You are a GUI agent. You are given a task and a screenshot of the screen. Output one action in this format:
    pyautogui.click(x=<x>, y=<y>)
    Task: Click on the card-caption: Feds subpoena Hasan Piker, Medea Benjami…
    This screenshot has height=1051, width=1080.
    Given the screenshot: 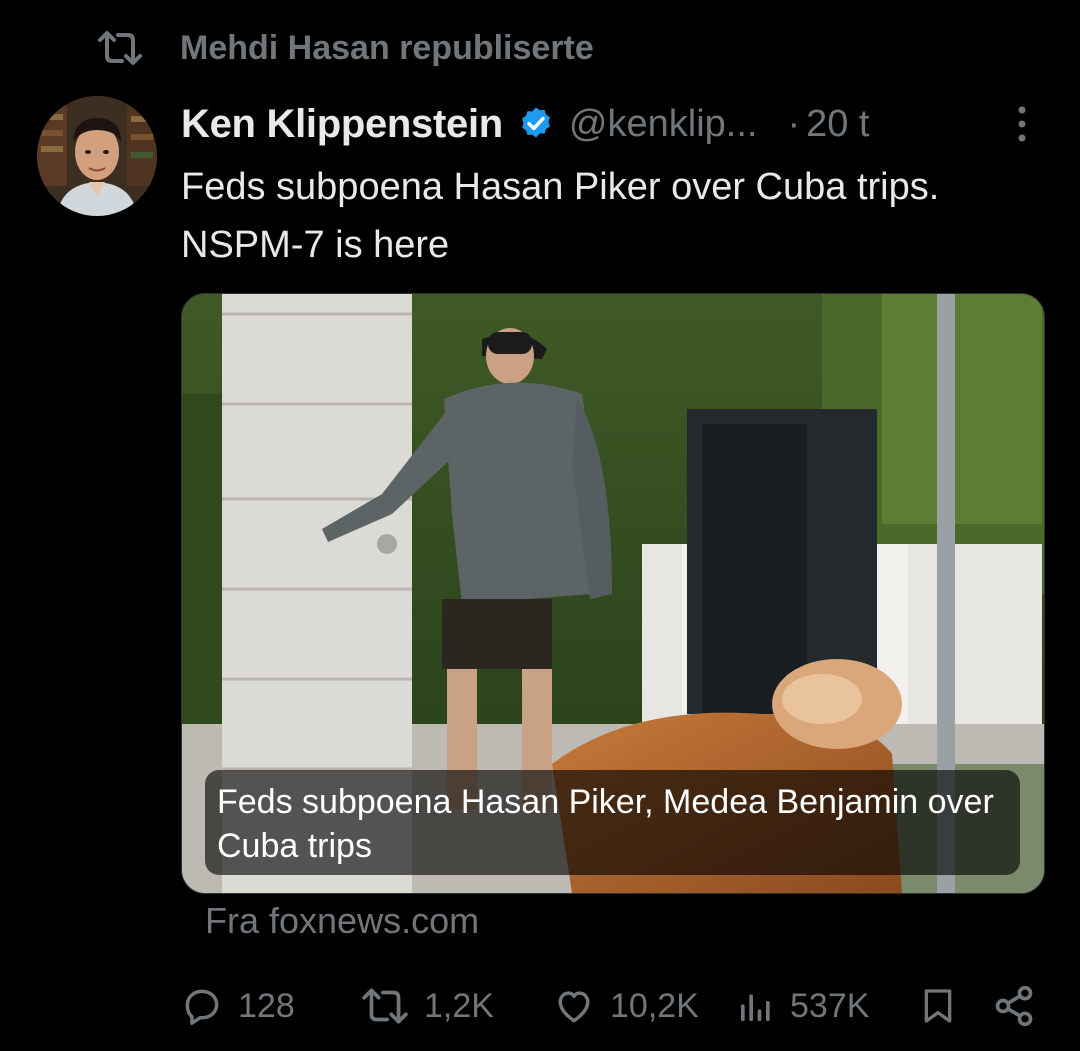 What is the action you would take?
    pyautogui.click(x=612, y=822)
    